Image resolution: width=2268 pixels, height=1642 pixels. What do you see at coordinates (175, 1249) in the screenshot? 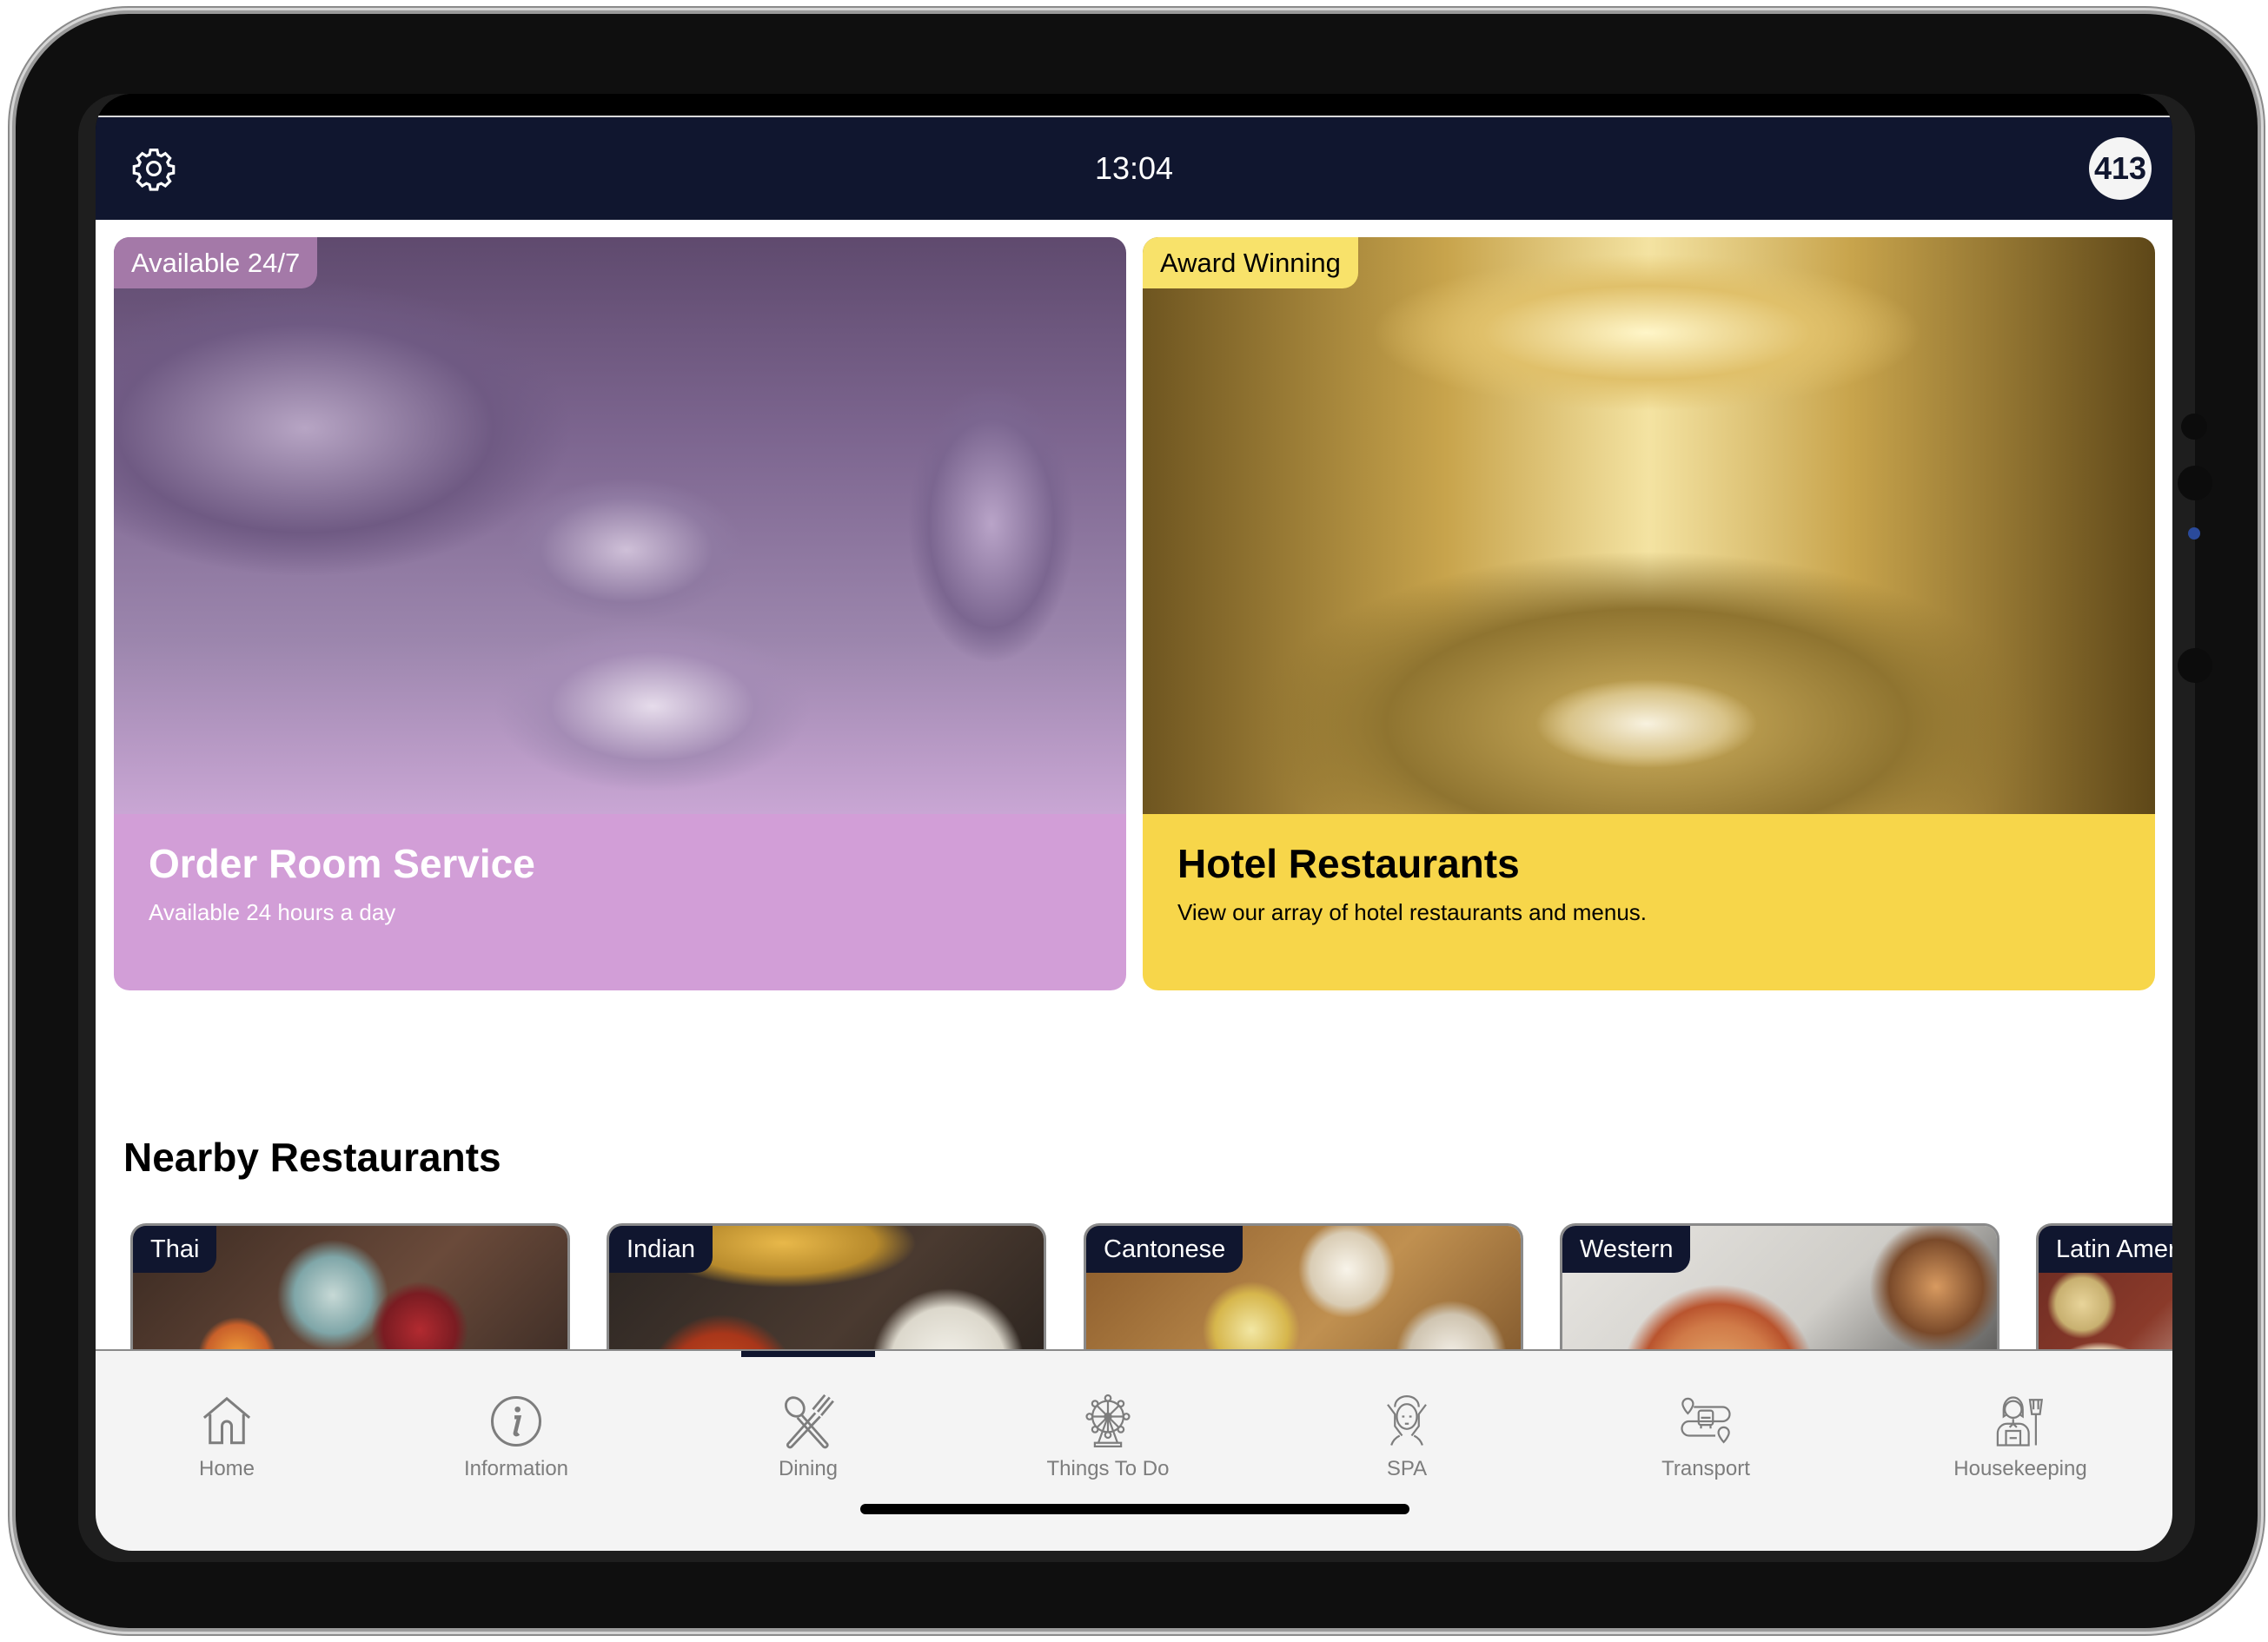
I see `cuisine-label: Thai` at bounding box center [175, 1249].